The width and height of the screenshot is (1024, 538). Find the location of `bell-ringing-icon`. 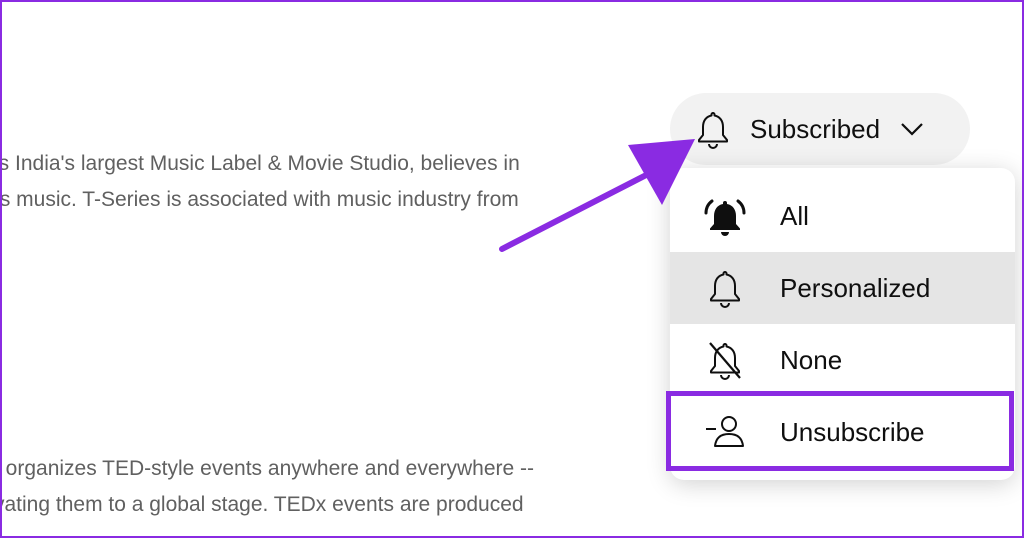

bell-ringing-icon is located at coordinates (725, 216).